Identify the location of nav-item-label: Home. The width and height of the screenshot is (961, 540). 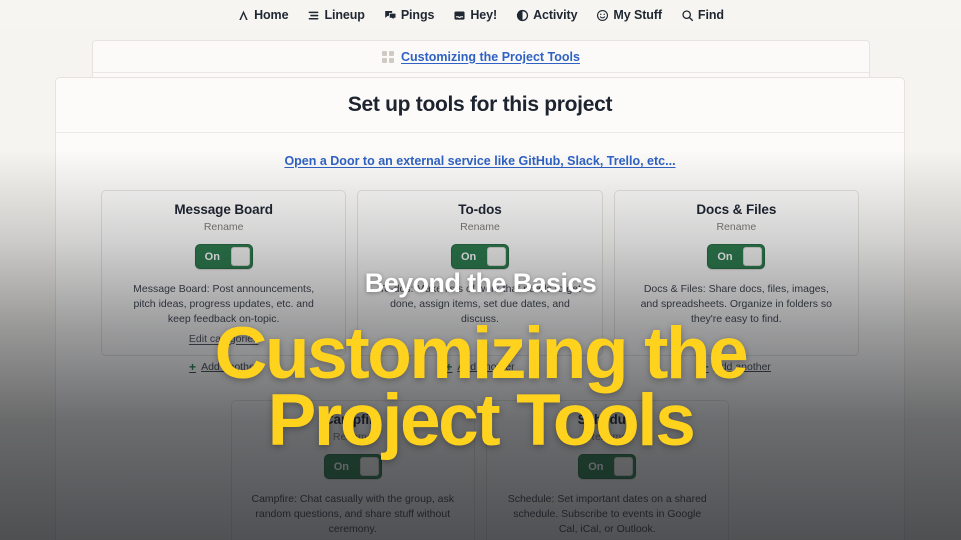
(271, 15).